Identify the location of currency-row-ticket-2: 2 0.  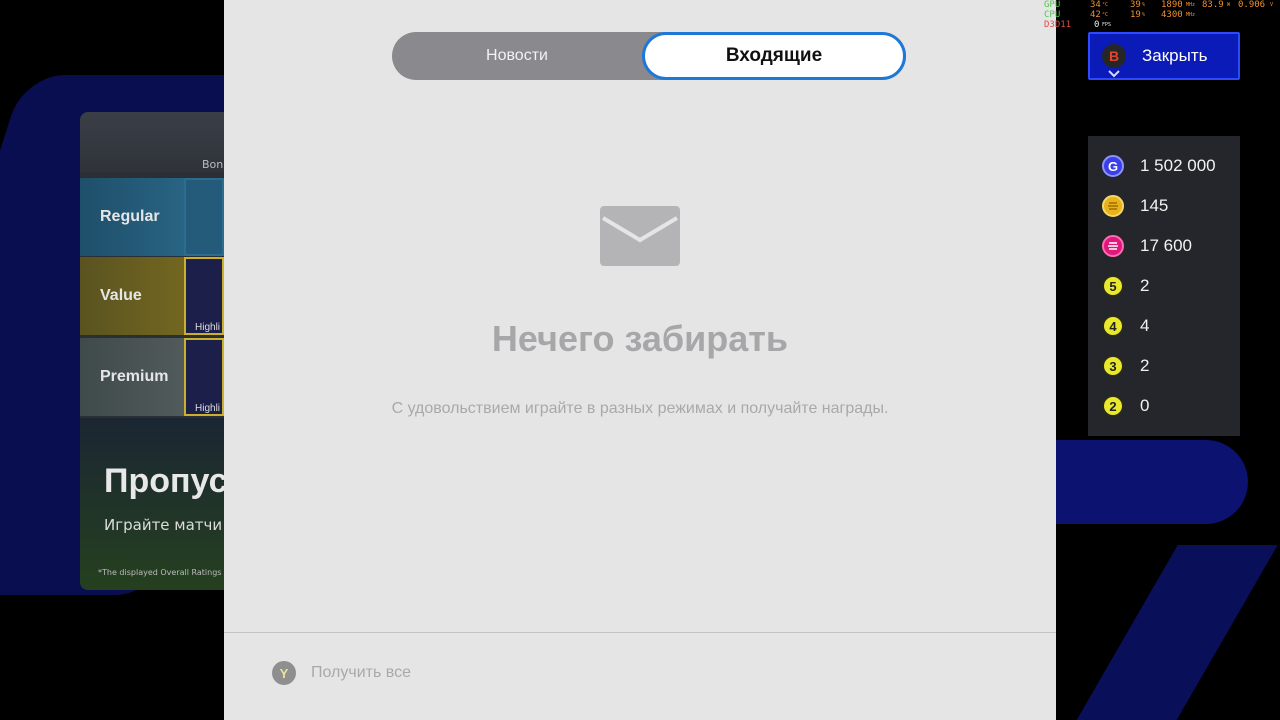
(1125, 406).